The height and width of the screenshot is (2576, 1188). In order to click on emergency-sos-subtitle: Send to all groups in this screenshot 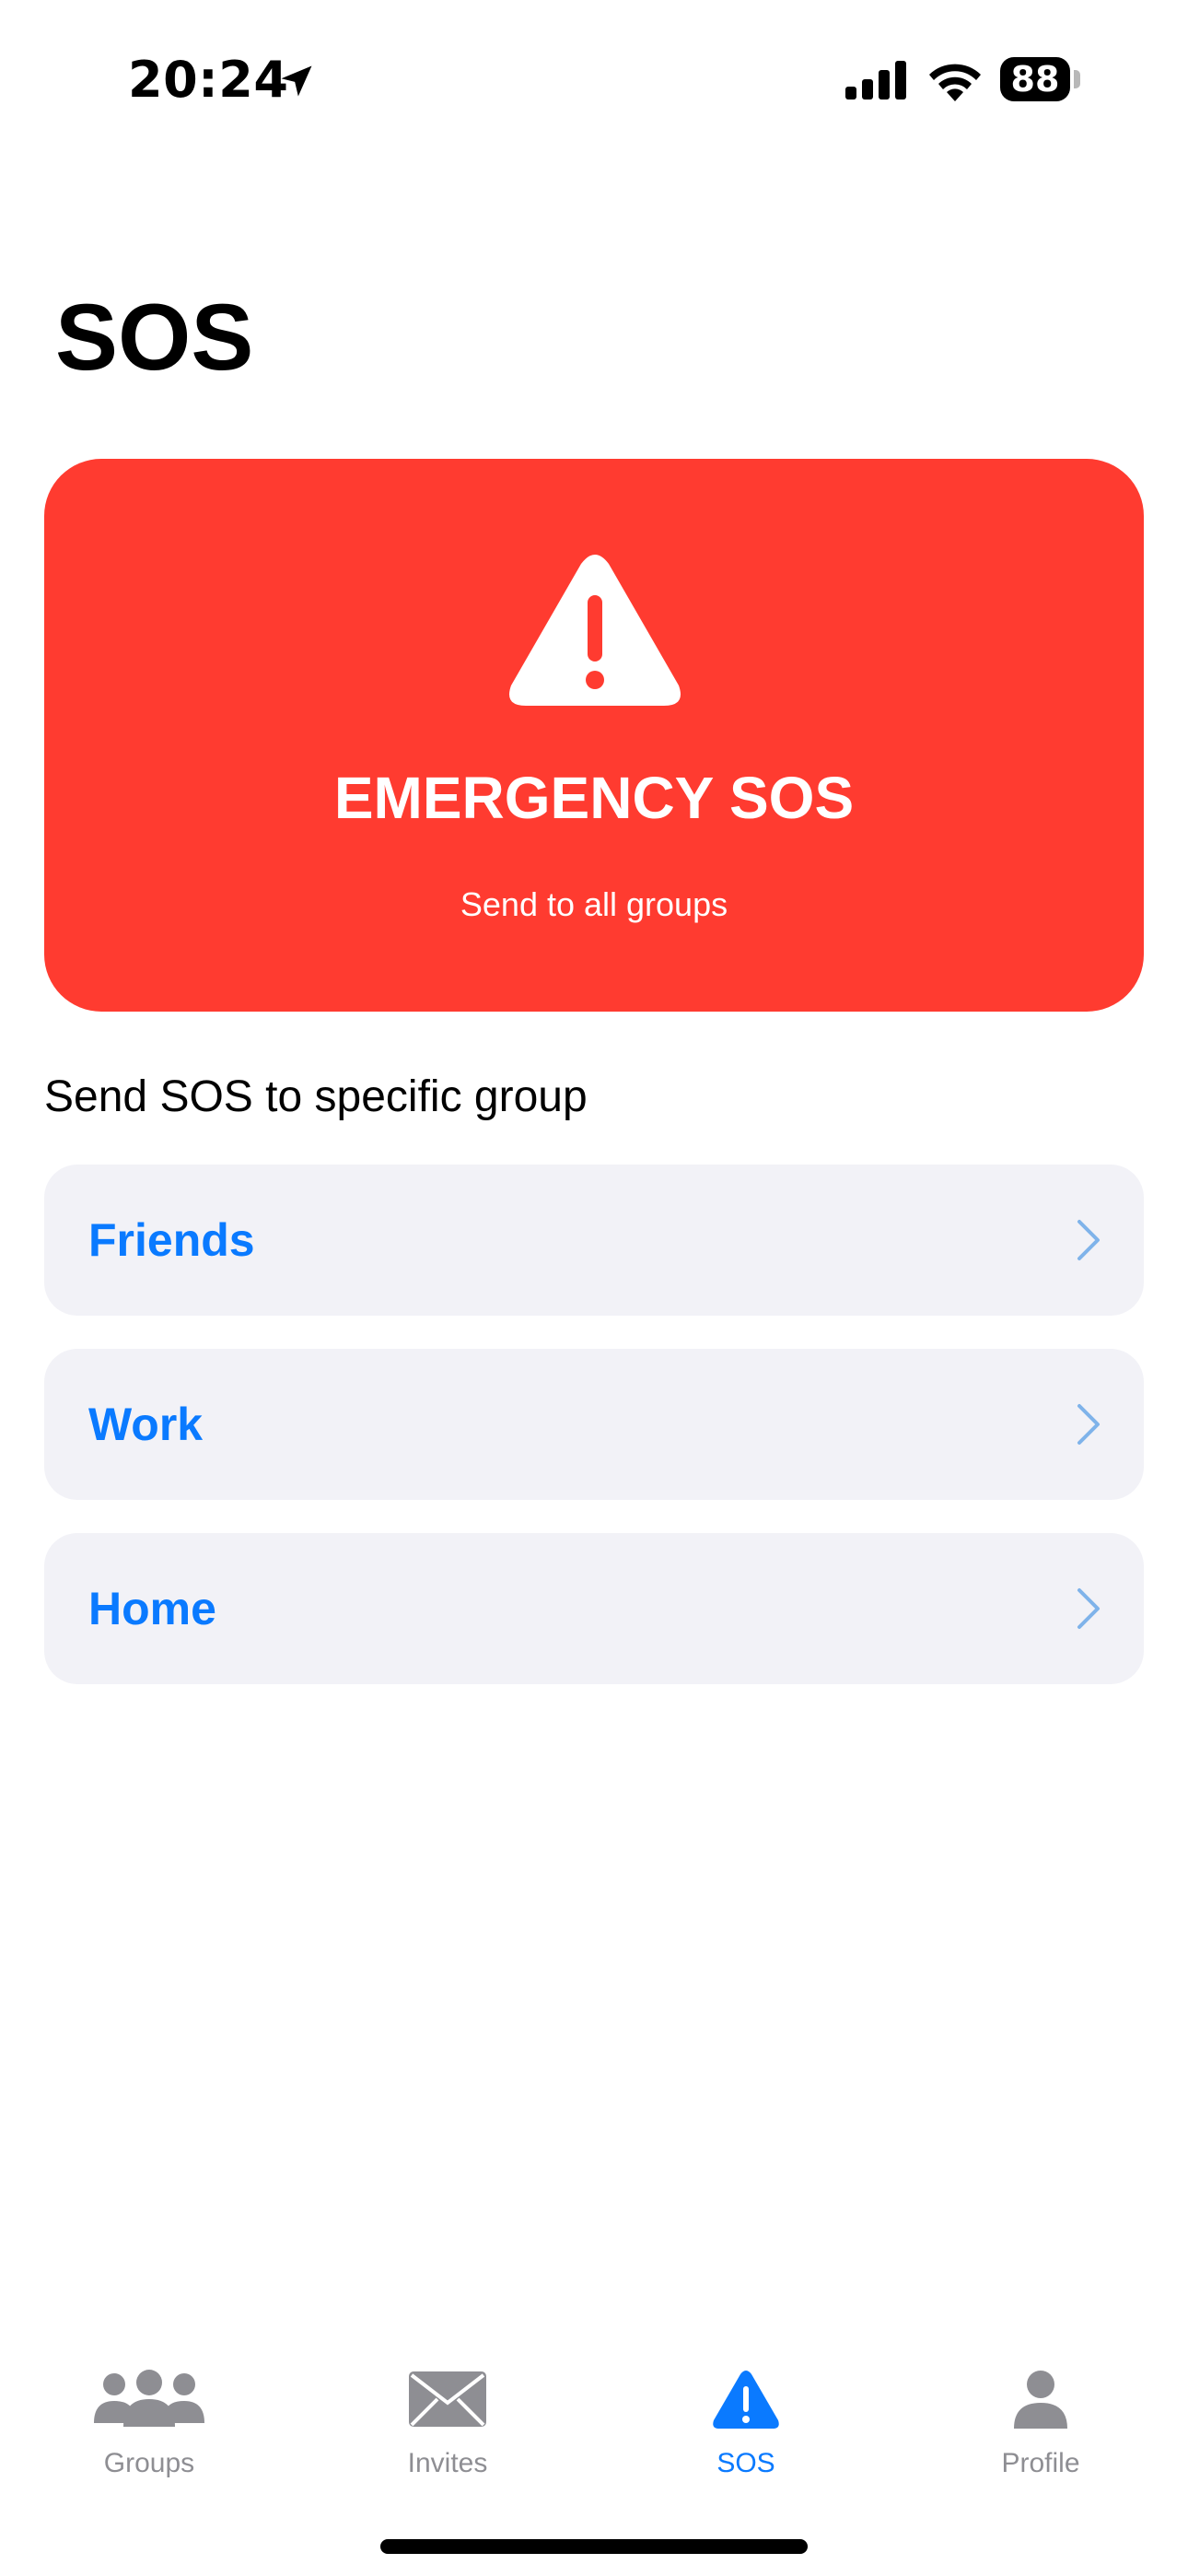, I will do `click(594, 904)`.